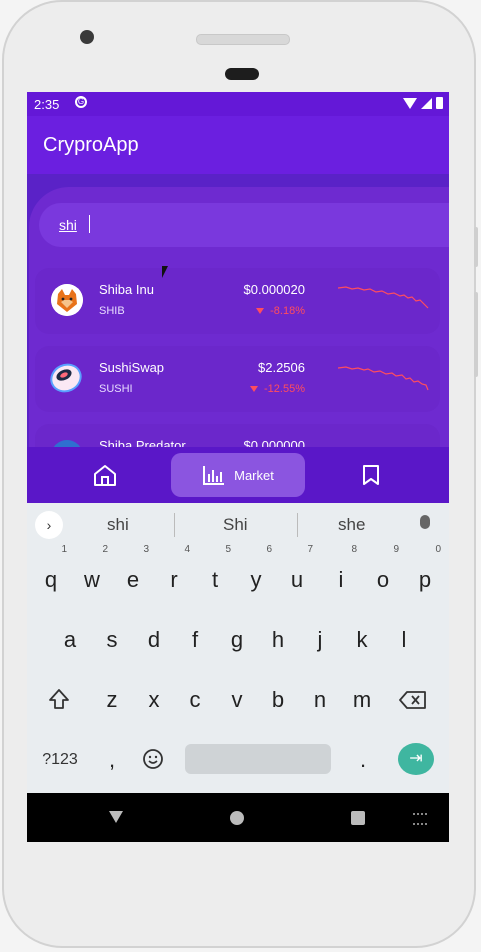 The height and width of the screenshot is (952, 481). I want to click on key-m: m, so click(362, 699).